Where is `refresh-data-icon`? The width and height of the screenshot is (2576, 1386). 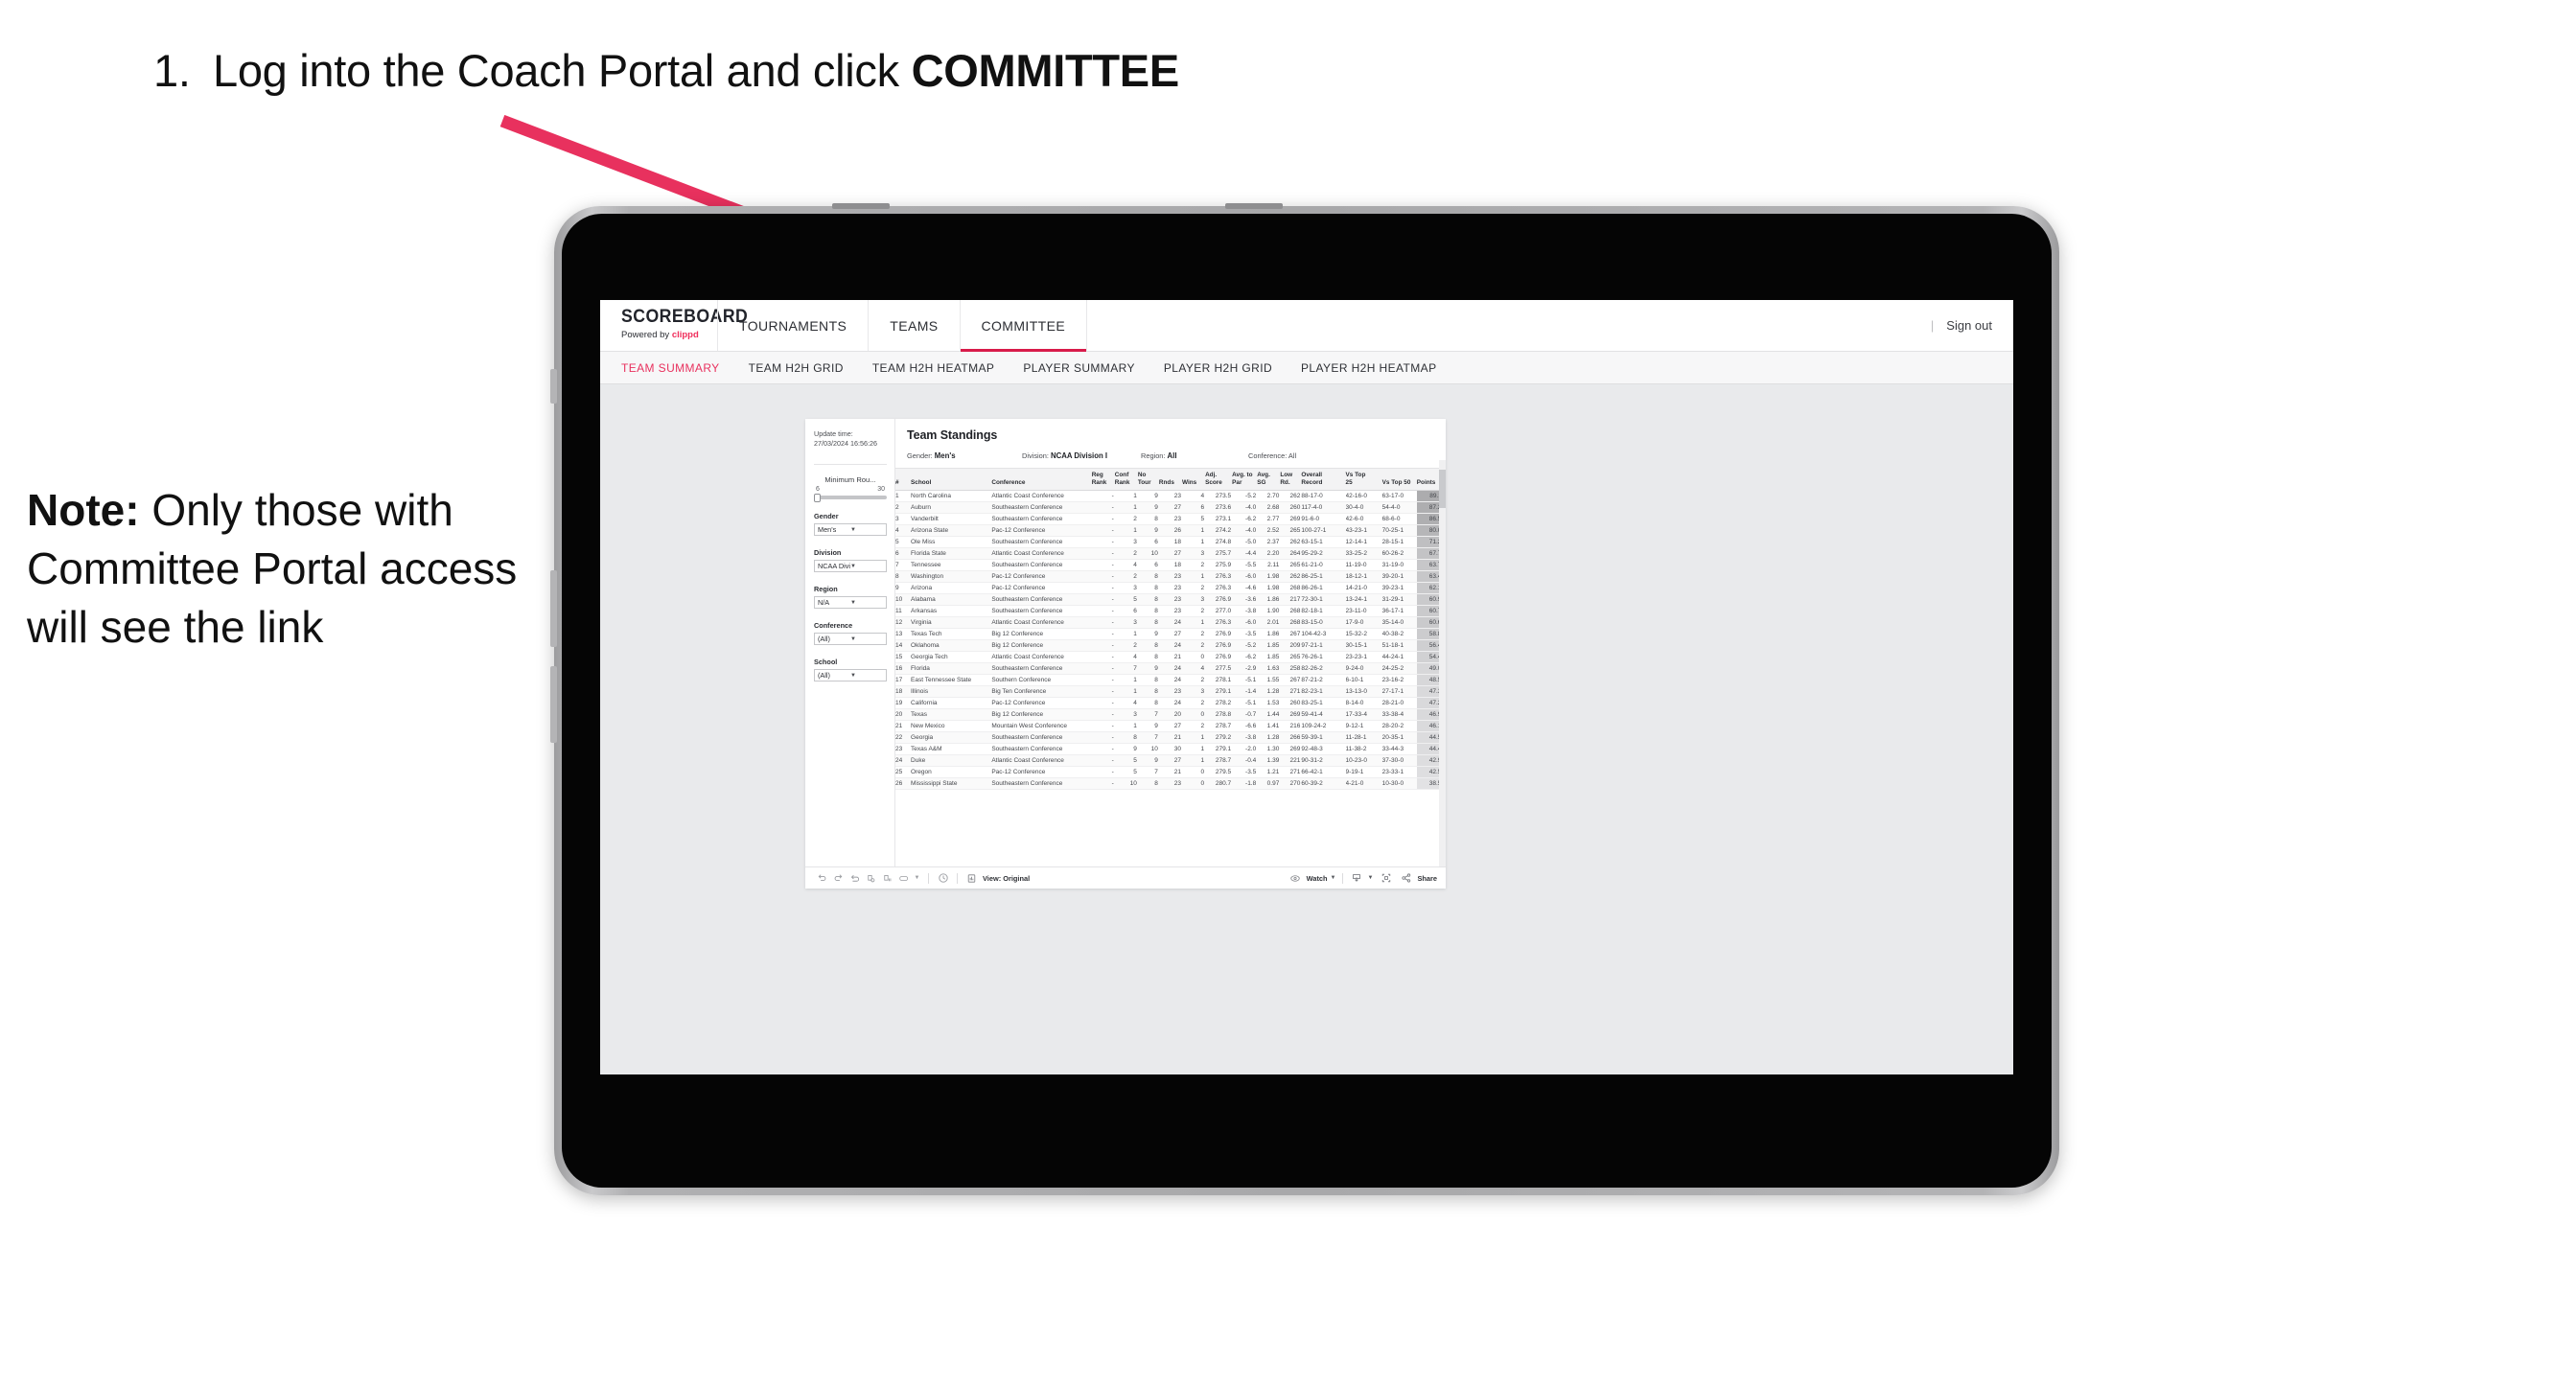
refresh-data-icon is located at coordinates (871, 879).